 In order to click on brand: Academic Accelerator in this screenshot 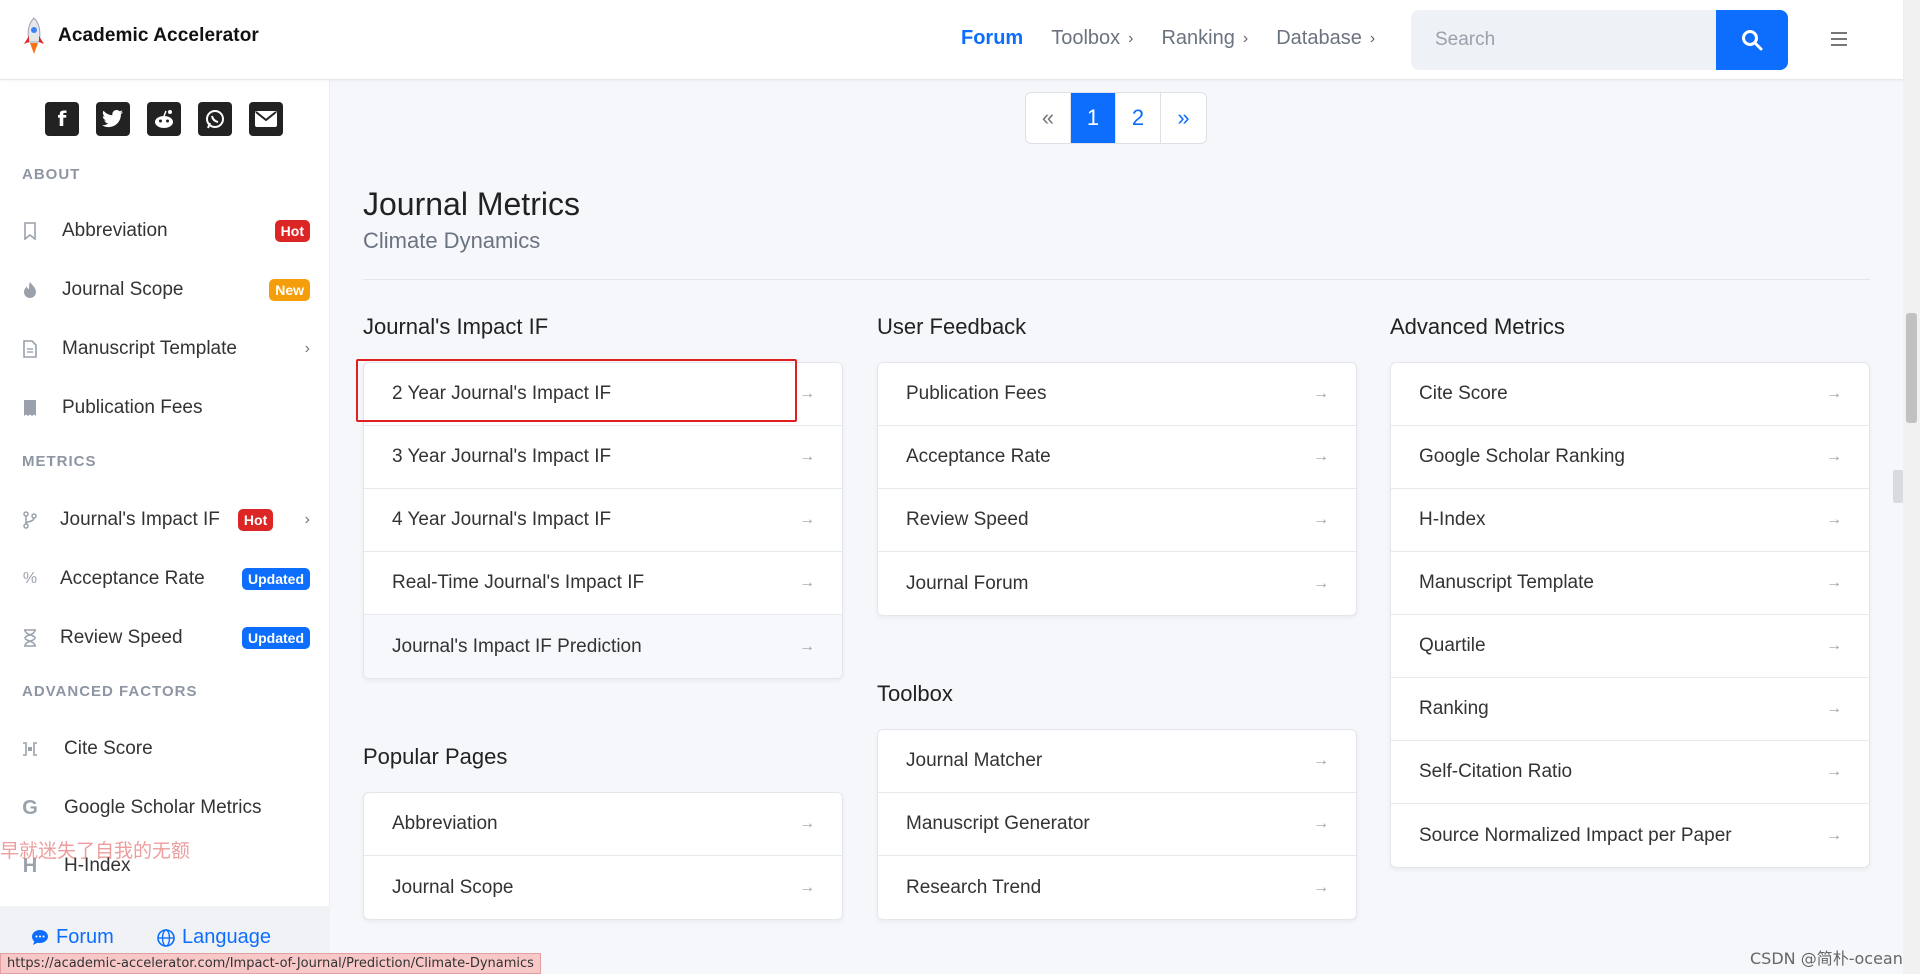, I will do `click(139, 36)`.